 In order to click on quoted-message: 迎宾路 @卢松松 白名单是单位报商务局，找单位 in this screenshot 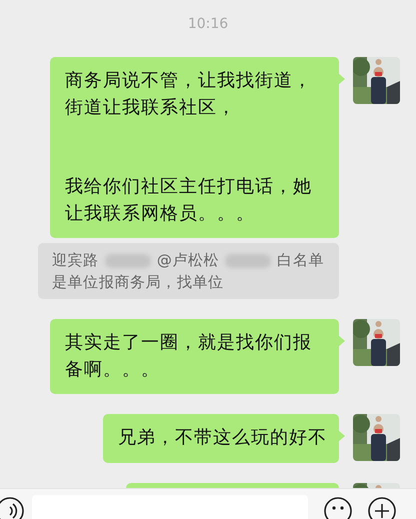, I will do `click(188, 271)`.